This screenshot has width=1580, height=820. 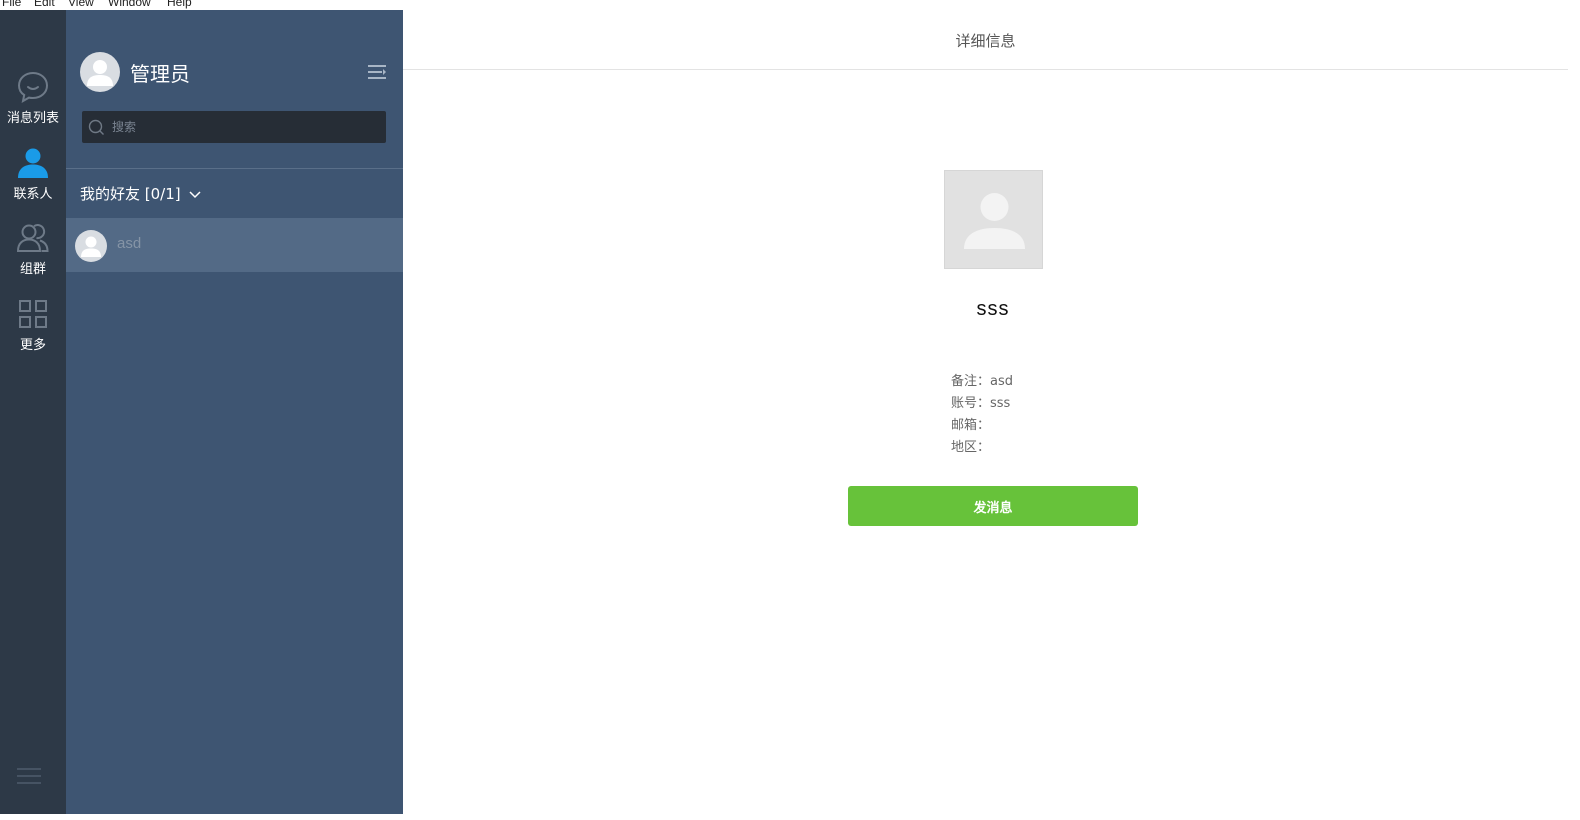 I want to click on search-input, so click(x=246, y=127).